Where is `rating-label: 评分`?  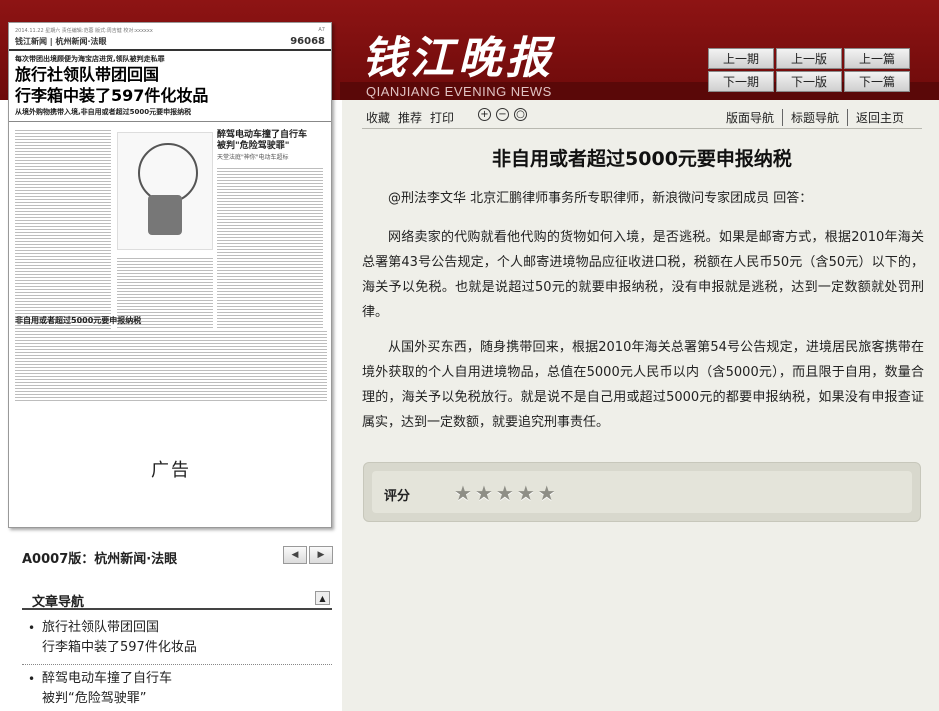 rating-label: 评分 is located at coordinates (397, 496).